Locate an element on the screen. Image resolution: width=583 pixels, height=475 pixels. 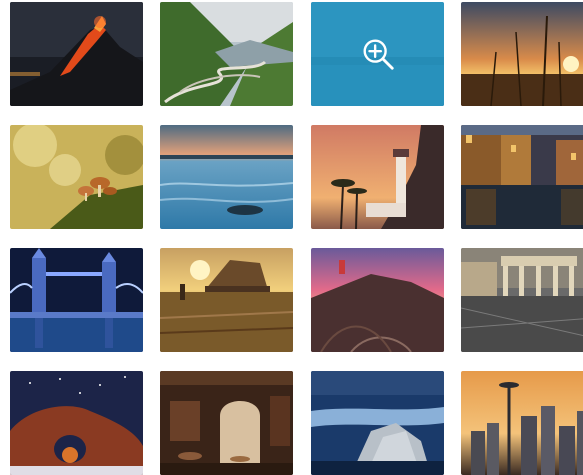
volcano-photo is located at coordinates (76, 54).